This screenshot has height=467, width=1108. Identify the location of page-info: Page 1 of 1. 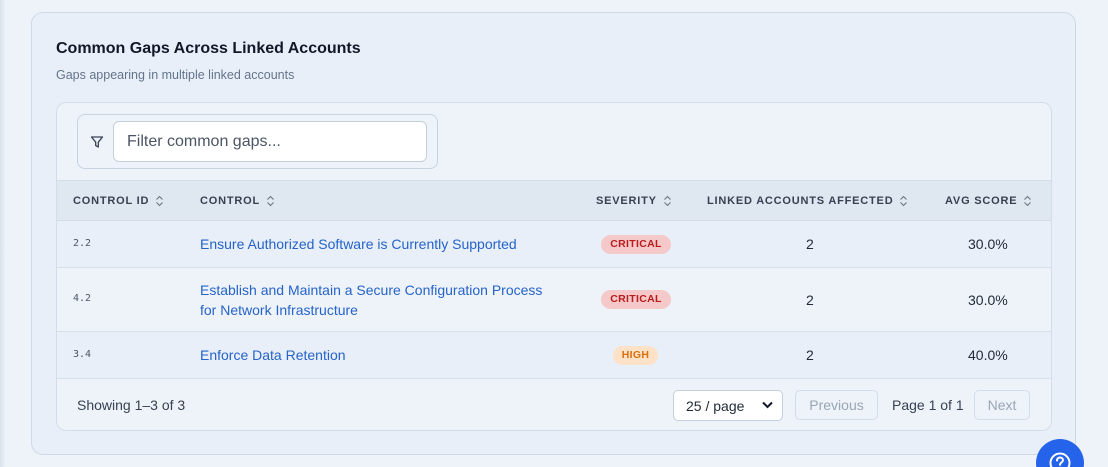
(928, 405).